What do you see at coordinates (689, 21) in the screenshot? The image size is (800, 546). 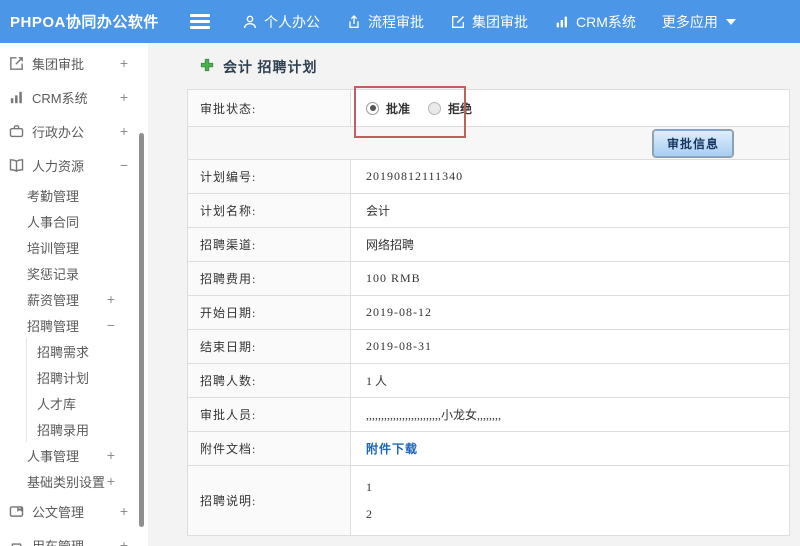 I see `nav-label: 更多应用` at bounding box center [689, 21].